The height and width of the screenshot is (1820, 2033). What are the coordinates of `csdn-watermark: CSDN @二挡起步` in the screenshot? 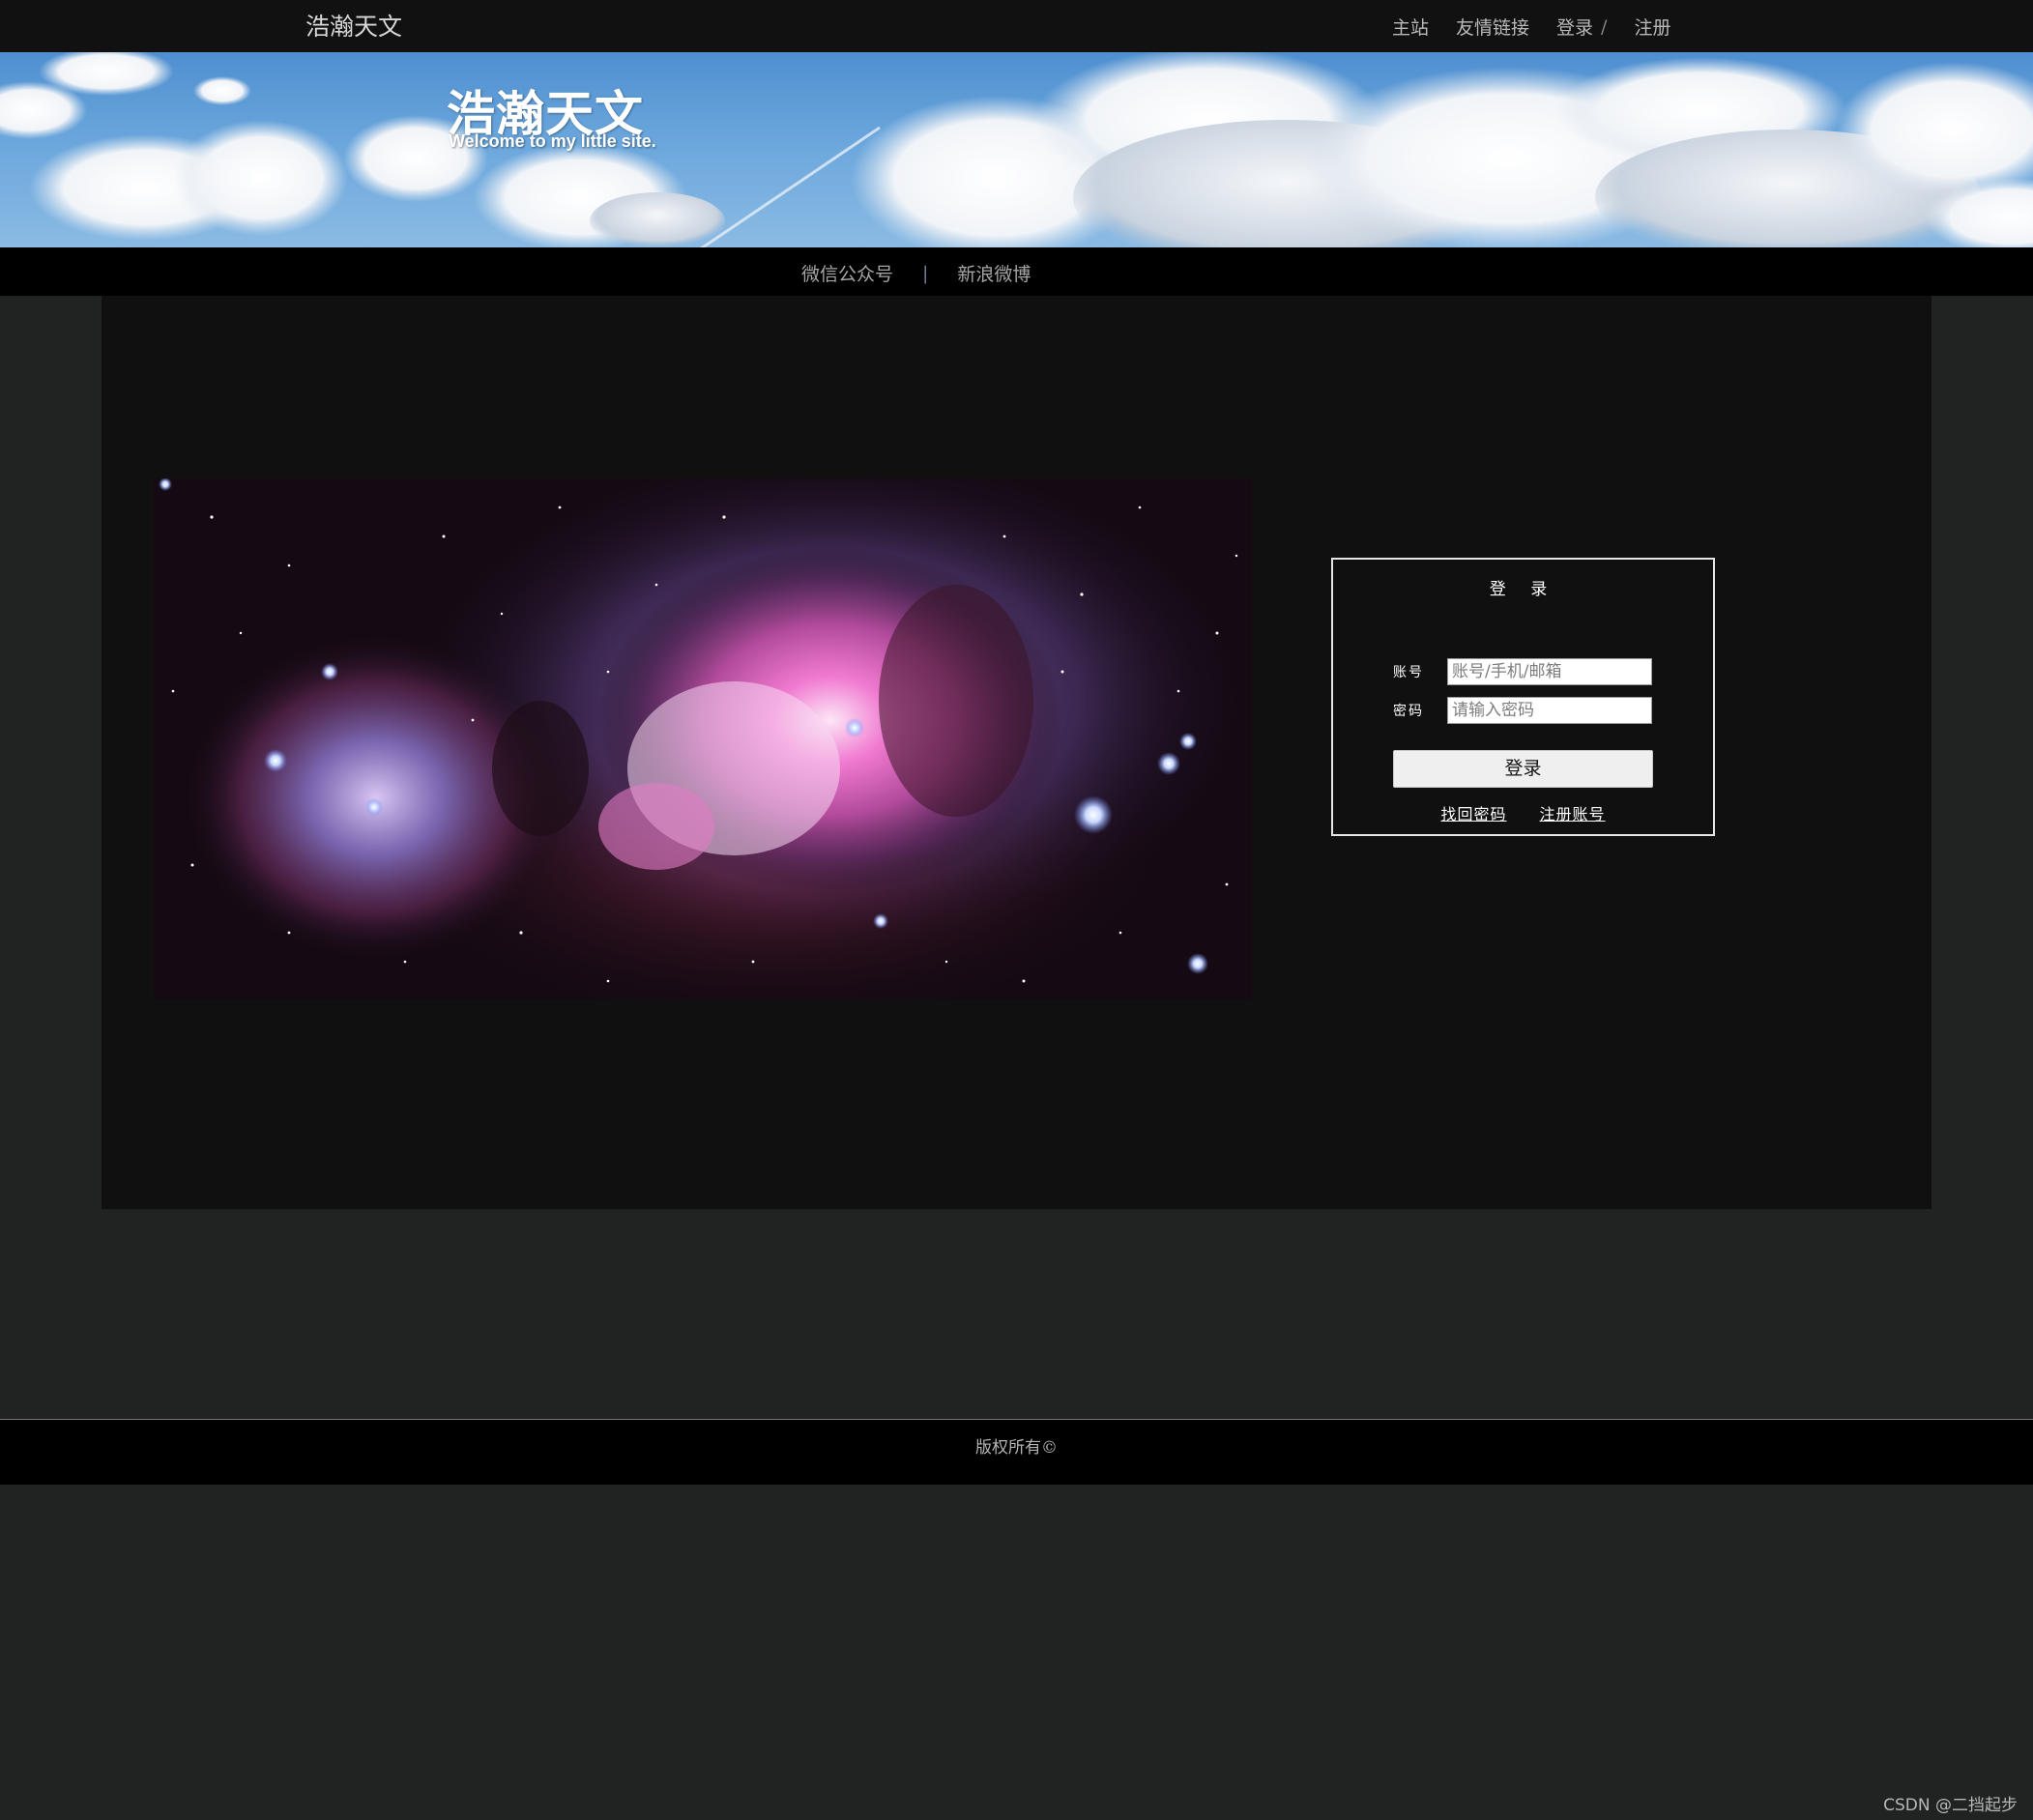 It's located at (1950, 1806).